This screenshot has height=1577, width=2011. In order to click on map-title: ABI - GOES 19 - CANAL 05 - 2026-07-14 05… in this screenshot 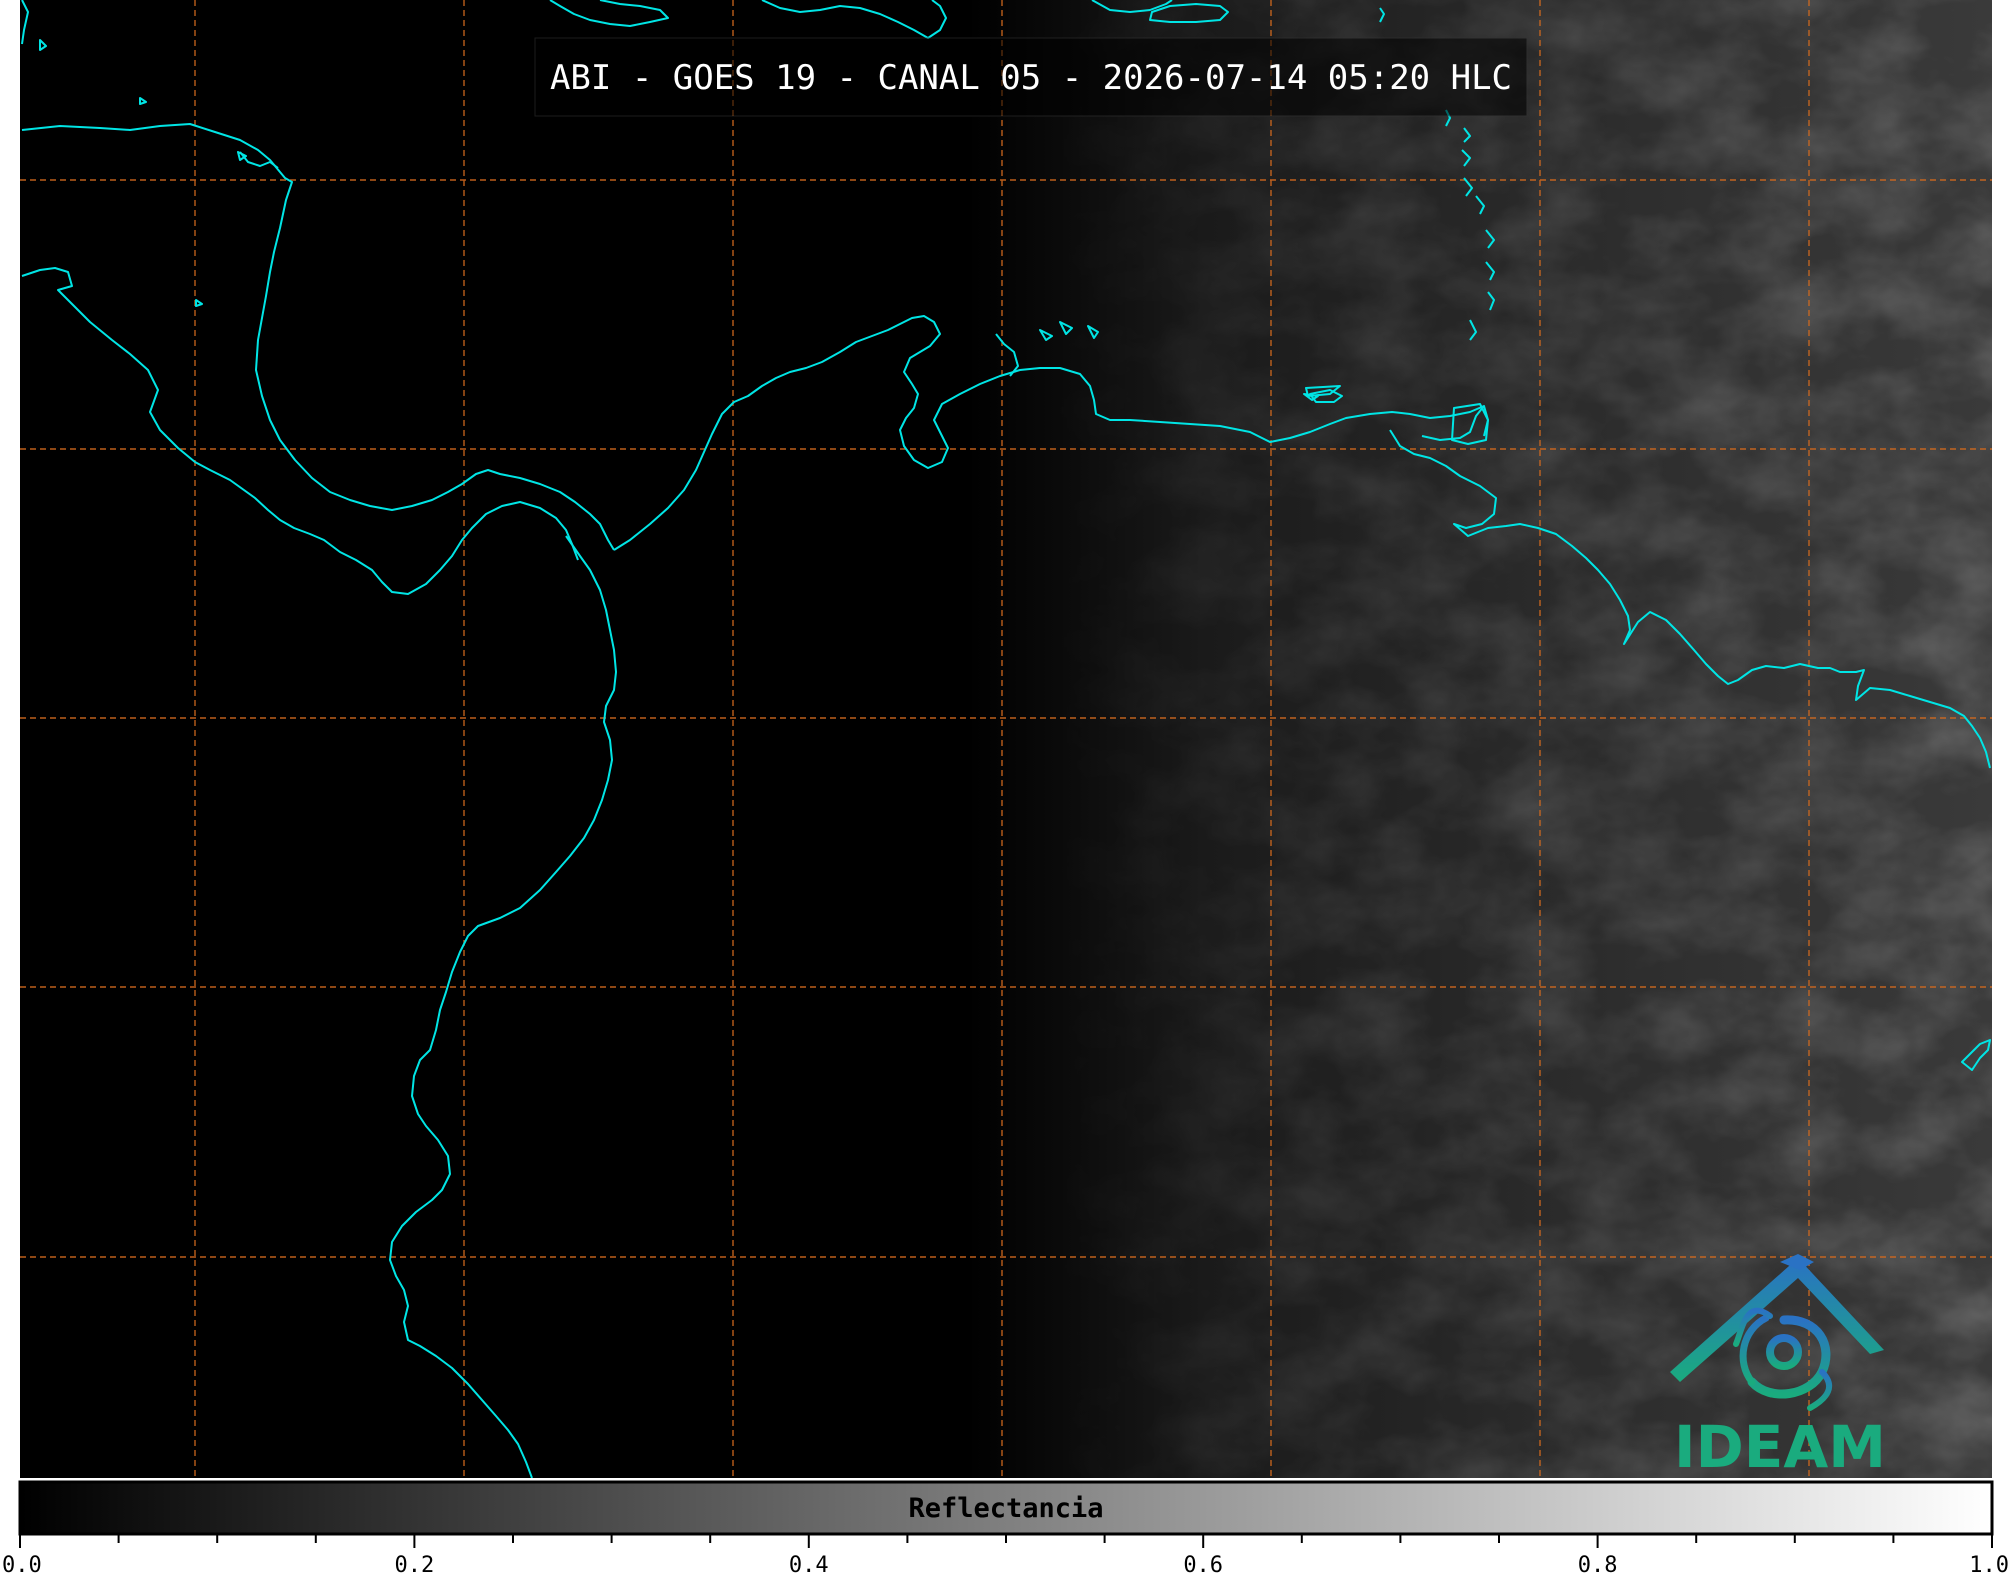, I will do `click(1031, 78)`.